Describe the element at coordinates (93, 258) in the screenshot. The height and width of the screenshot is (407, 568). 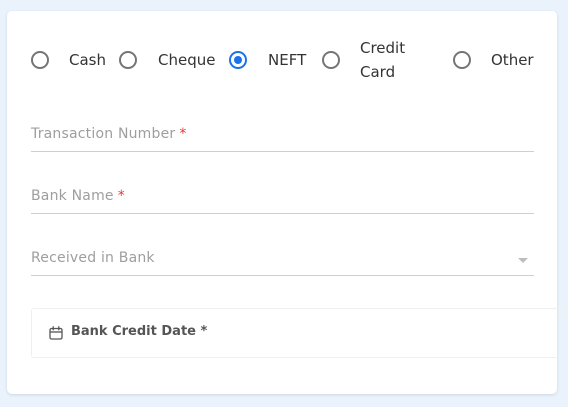
I see `received-in-bank-label: Received in Bank` at that location.